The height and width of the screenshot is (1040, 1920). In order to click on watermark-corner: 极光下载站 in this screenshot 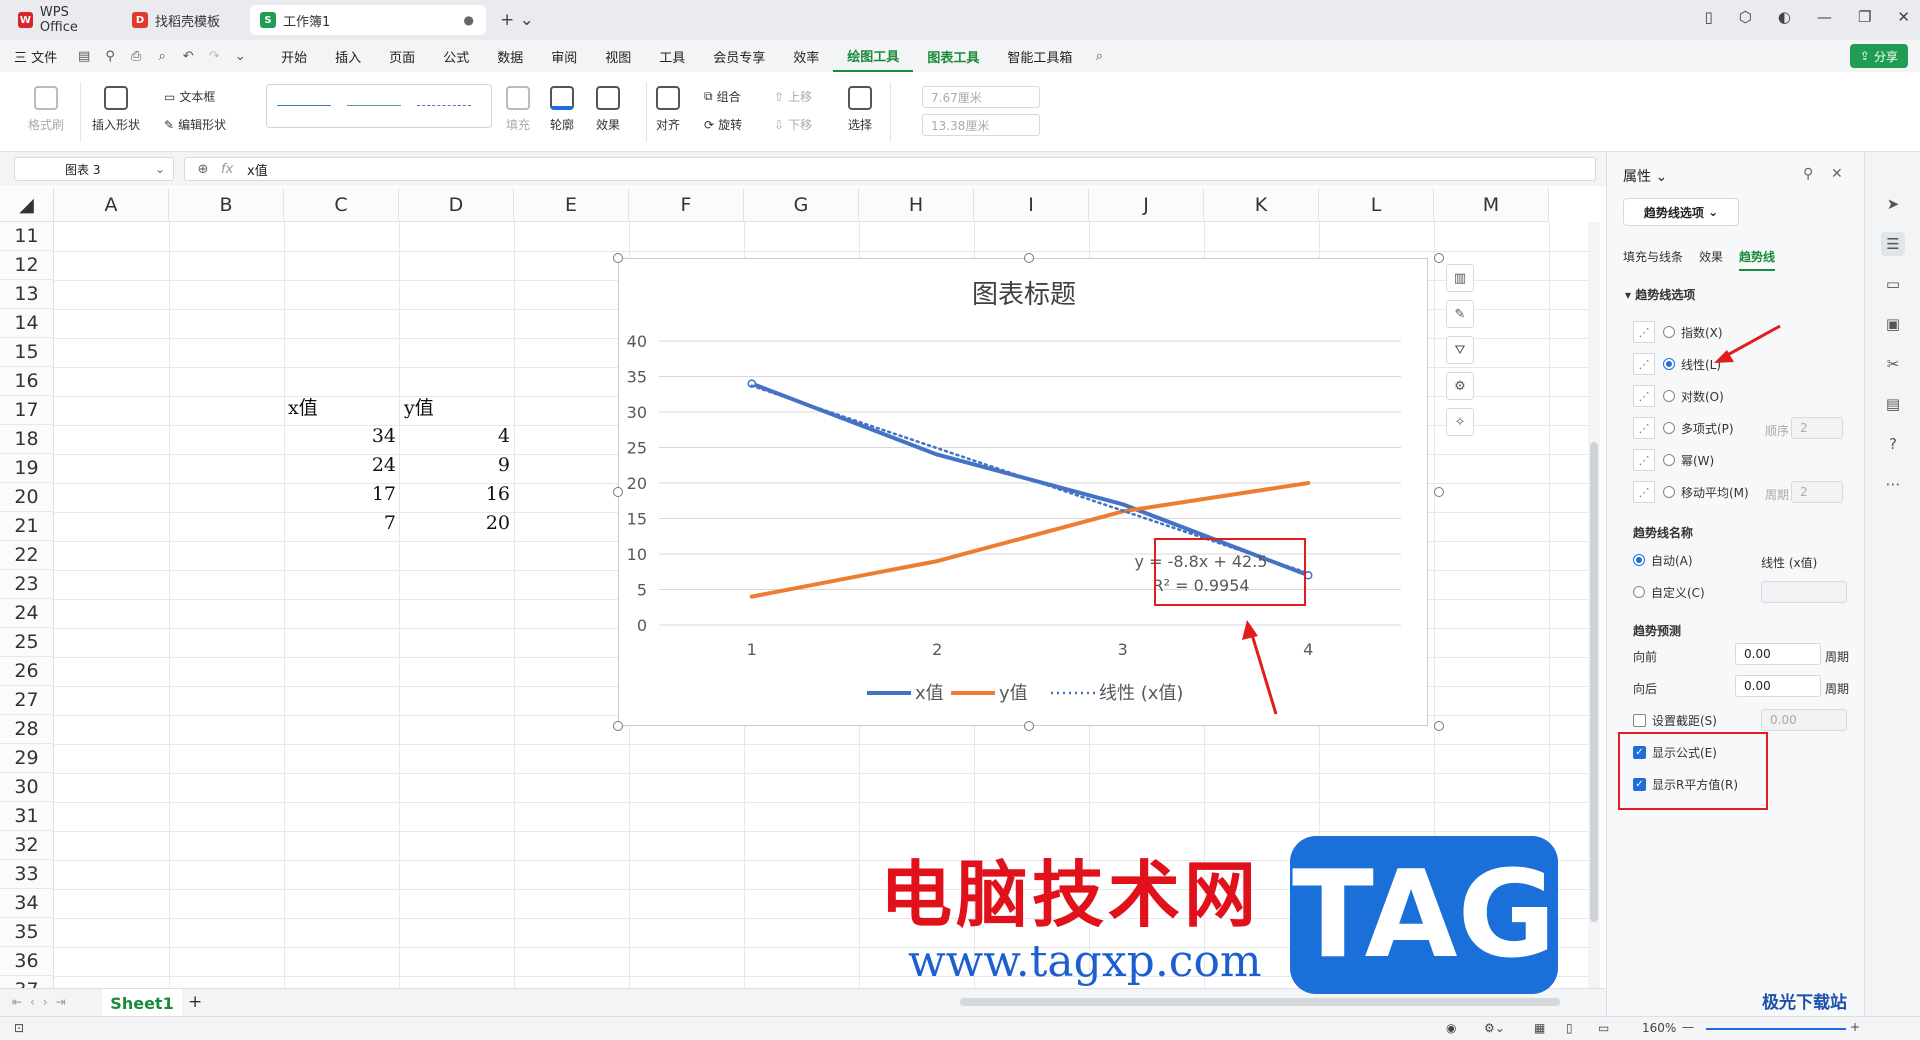, I will do `click(1804, 1003)`.